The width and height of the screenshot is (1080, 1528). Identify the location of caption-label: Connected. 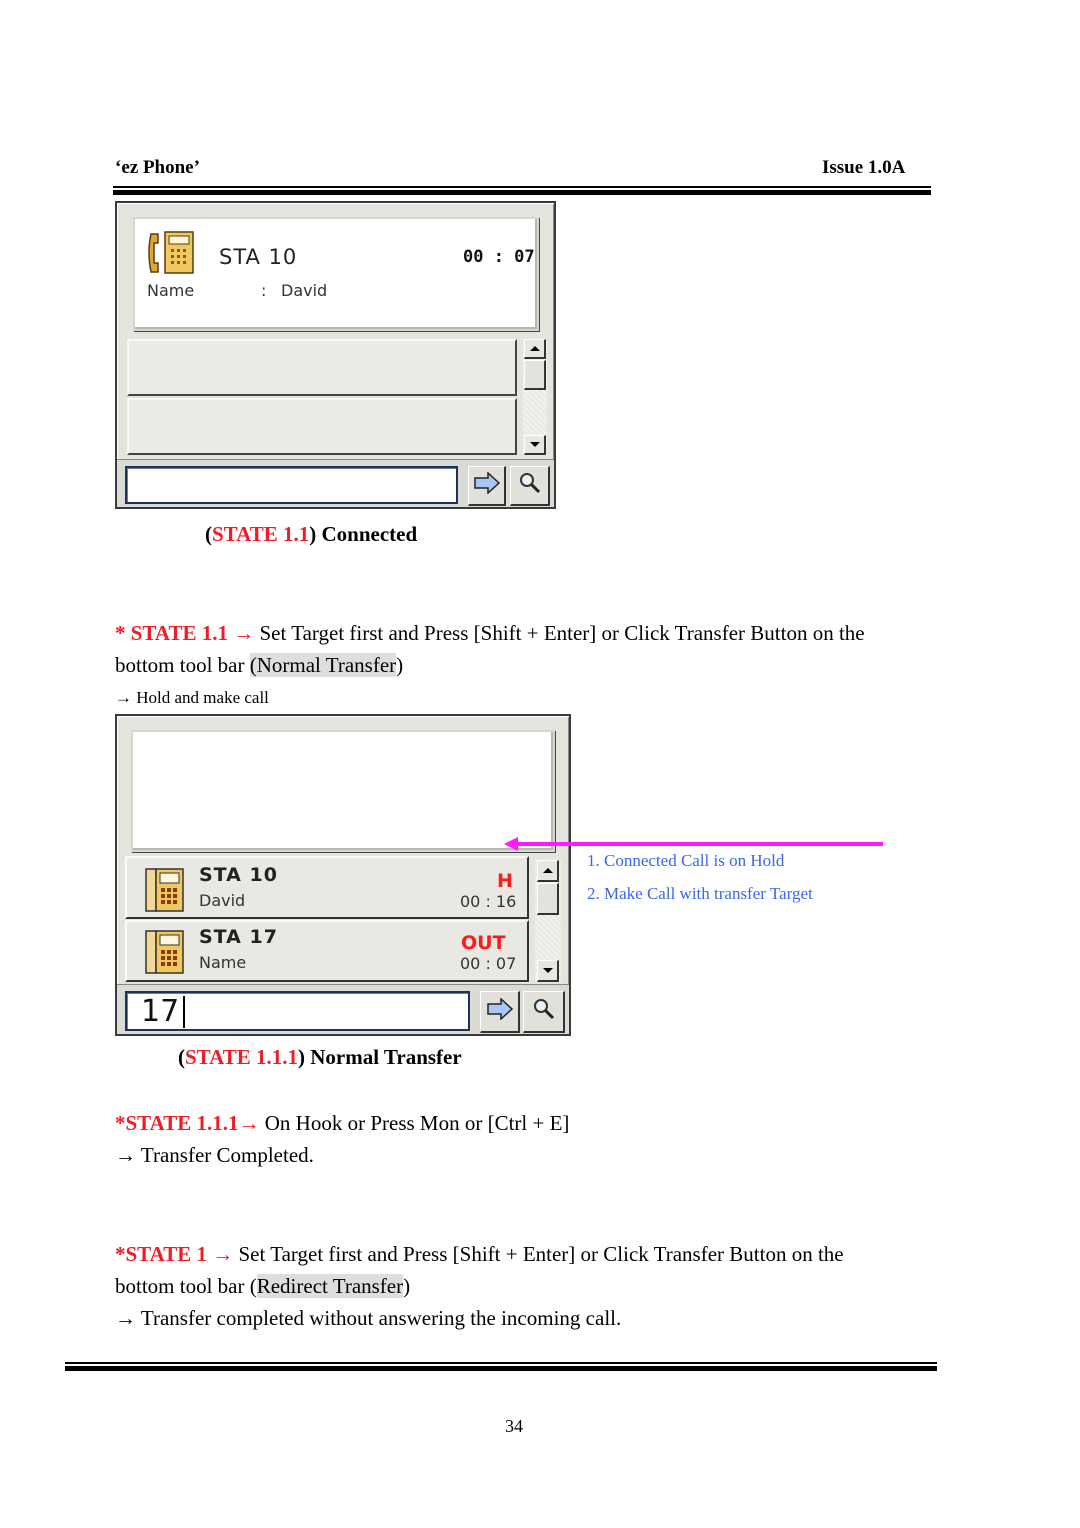
(367, 534).